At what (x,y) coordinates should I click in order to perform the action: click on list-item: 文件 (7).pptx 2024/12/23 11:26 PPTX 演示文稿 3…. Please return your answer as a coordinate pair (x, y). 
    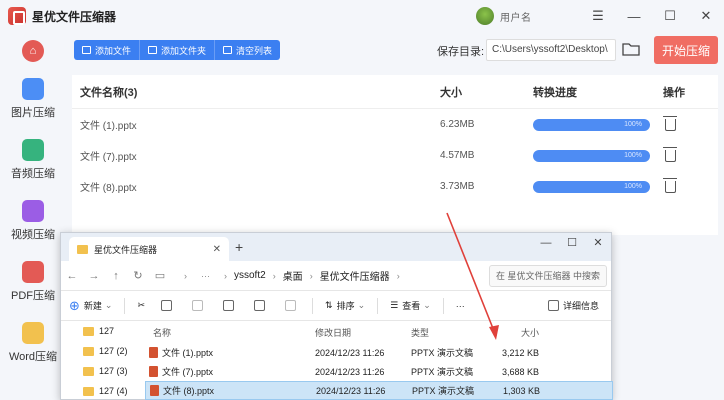
    Looking at the image, I should click on (379, 371).